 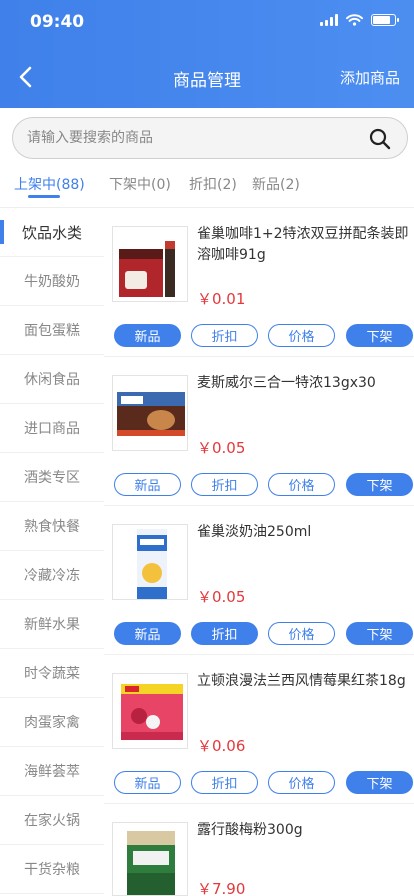 What do you see at coordinates (385, 20) in the screenshot?
I see `battery-icon` at bounding box center [385, 20].